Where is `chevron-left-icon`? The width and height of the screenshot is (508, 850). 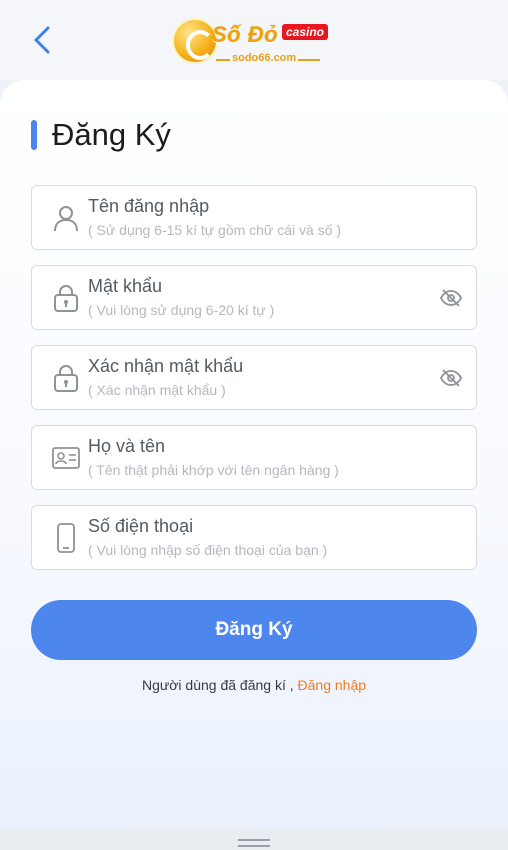 chevron-left-icon is located at coordinates (42, 40).